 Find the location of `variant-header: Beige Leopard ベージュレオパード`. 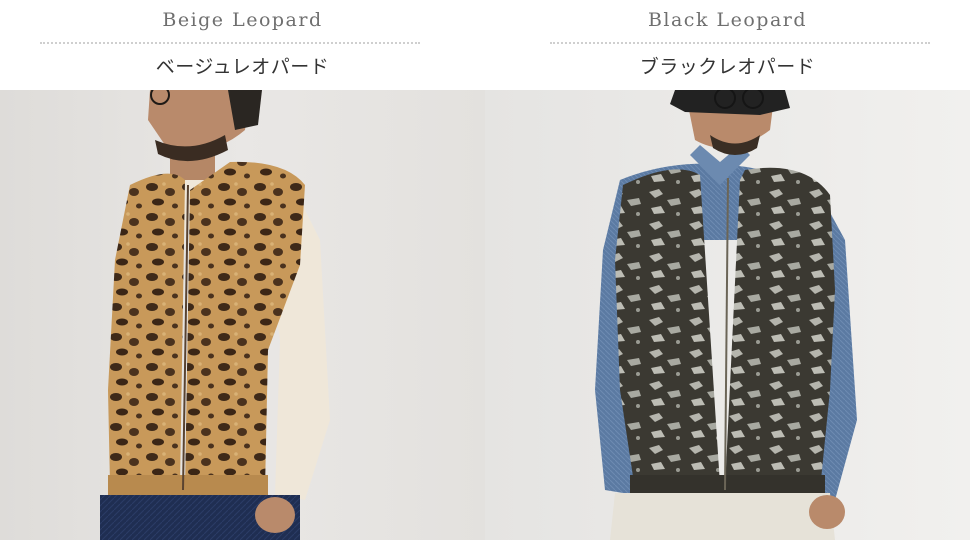

variant-header: Beige Leopard ベージュレオパード is located at coordinates (242, 45).